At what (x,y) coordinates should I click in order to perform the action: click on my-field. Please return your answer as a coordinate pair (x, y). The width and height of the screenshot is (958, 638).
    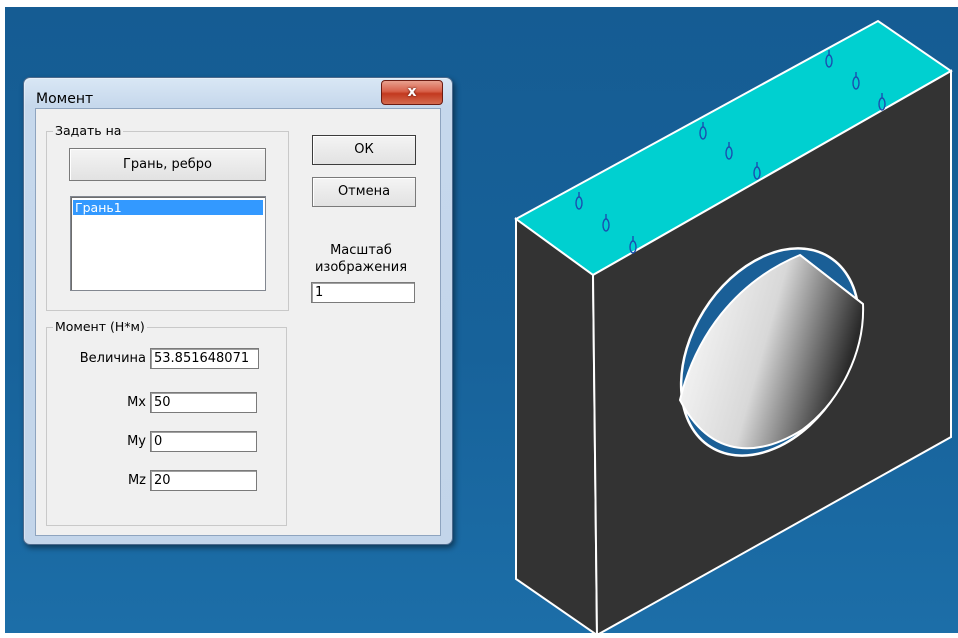
    Looking at the image, I should click on (203, 441).